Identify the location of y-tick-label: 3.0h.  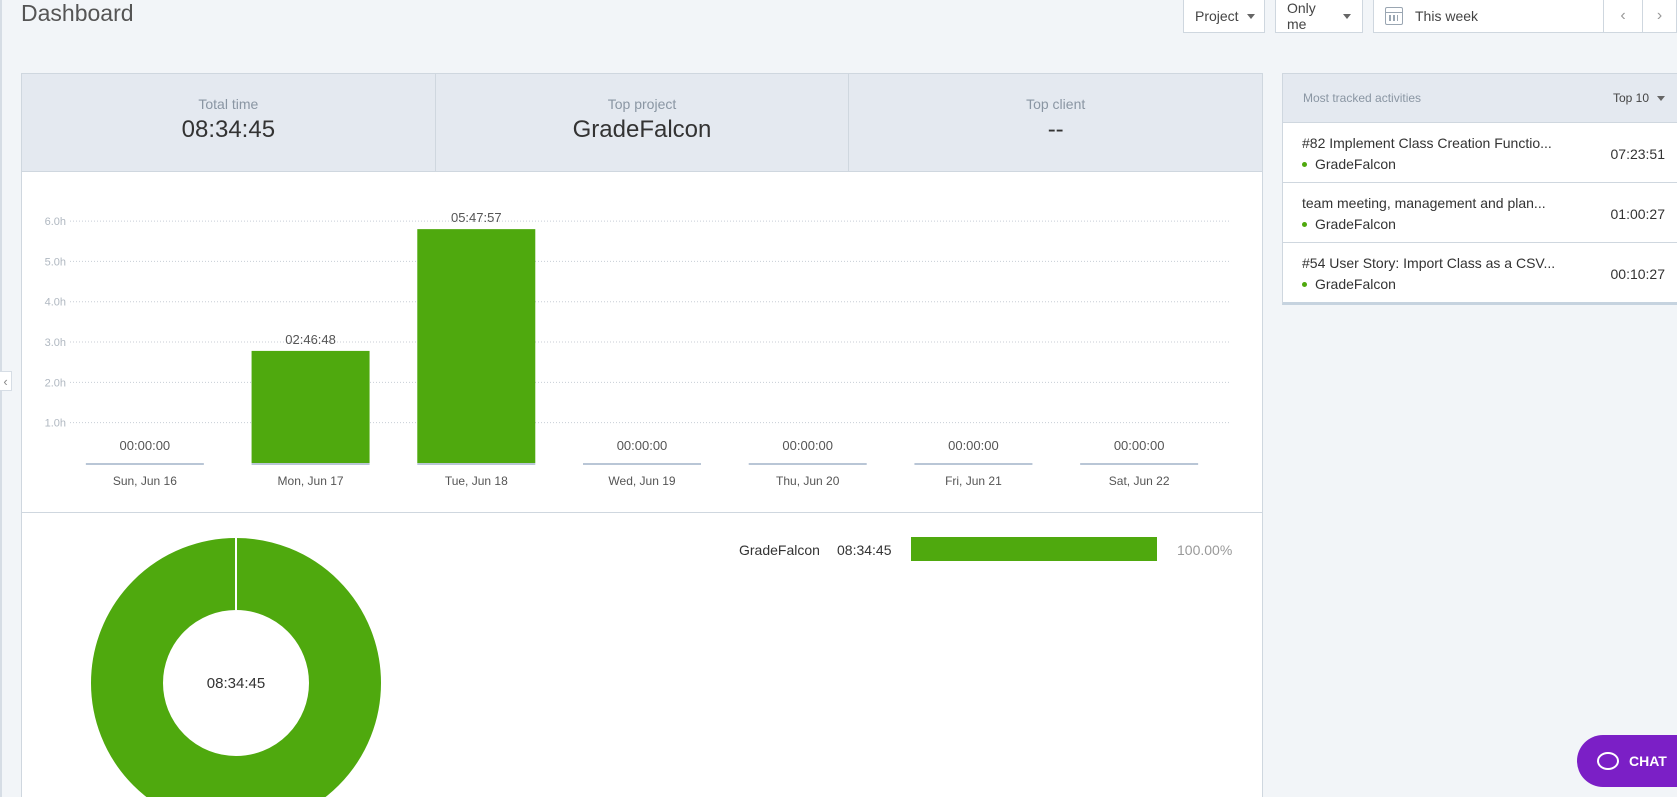
(55, 343).